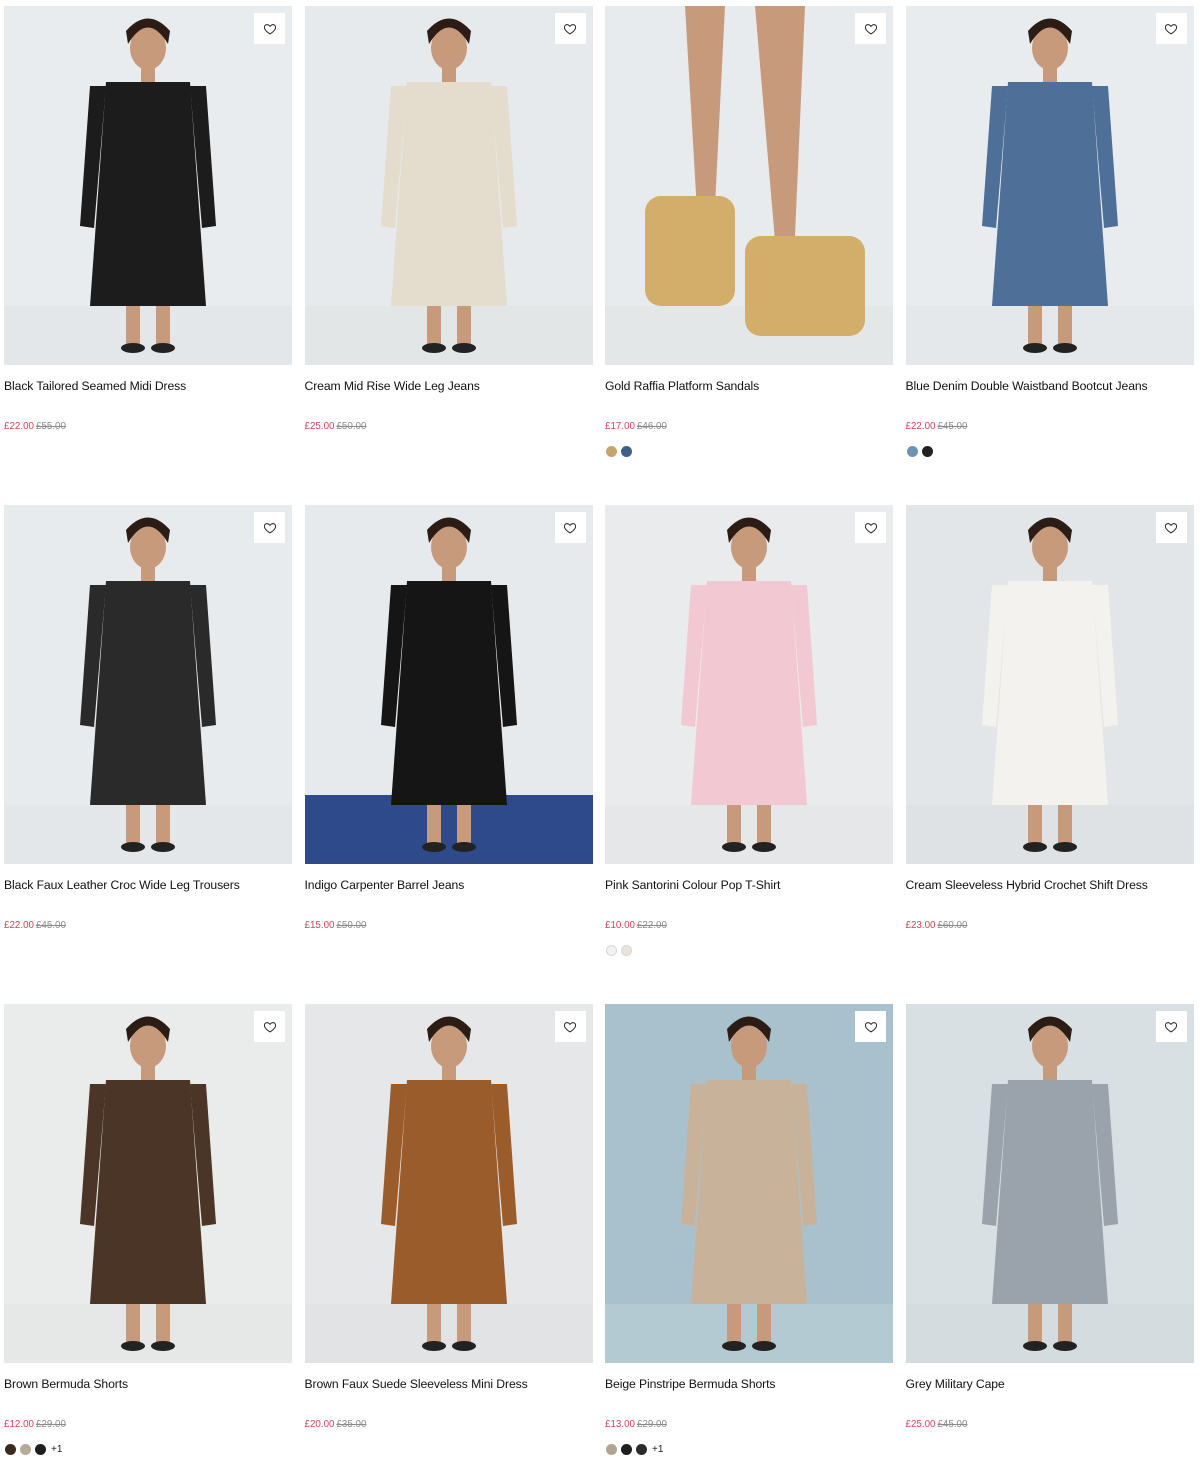 This screenshot has width=1200, height=1462. I want to click on original-price: £46.00, so click(651, 426).